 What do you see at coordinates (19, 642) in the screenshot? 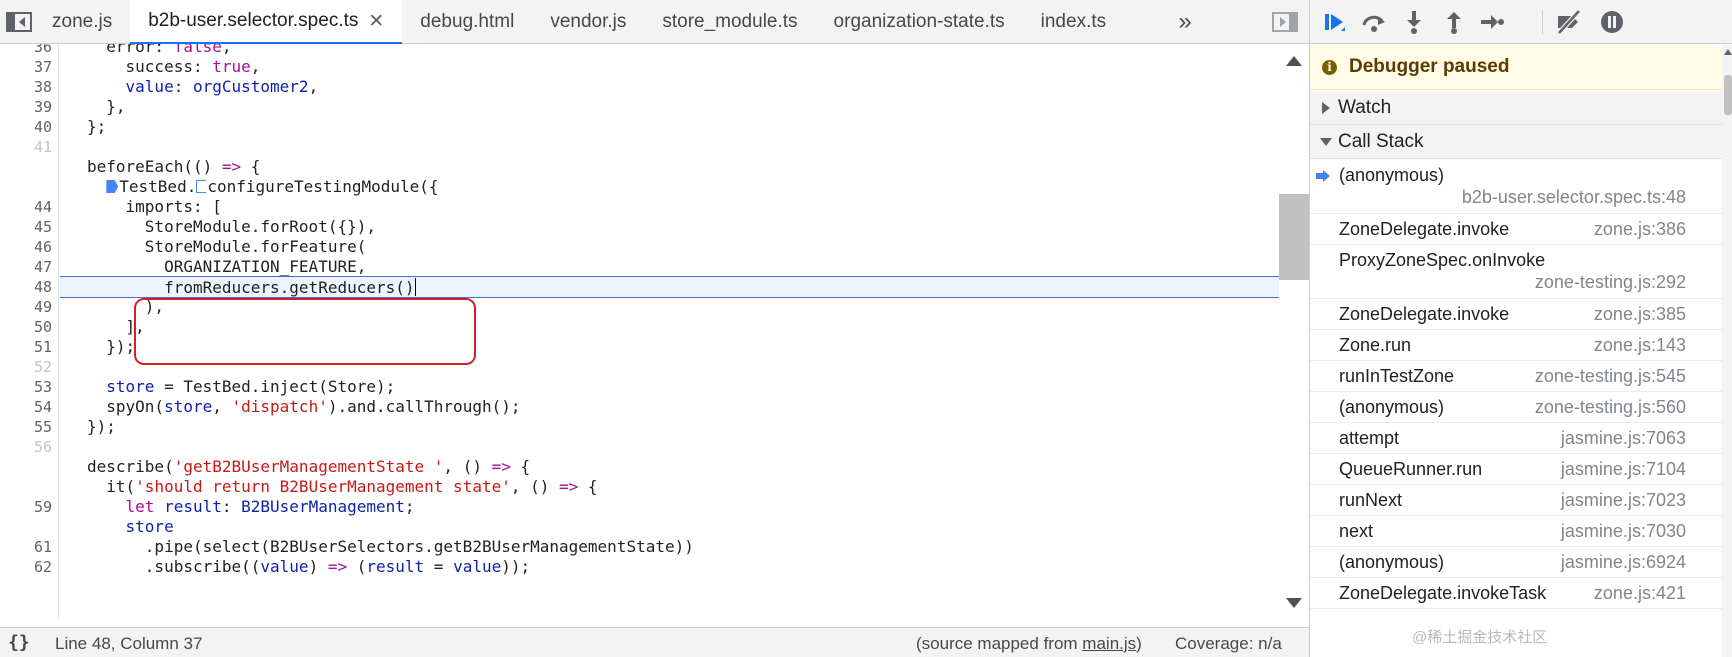
I see `pretty-print-button: {}` at bounding box center [19, 642].